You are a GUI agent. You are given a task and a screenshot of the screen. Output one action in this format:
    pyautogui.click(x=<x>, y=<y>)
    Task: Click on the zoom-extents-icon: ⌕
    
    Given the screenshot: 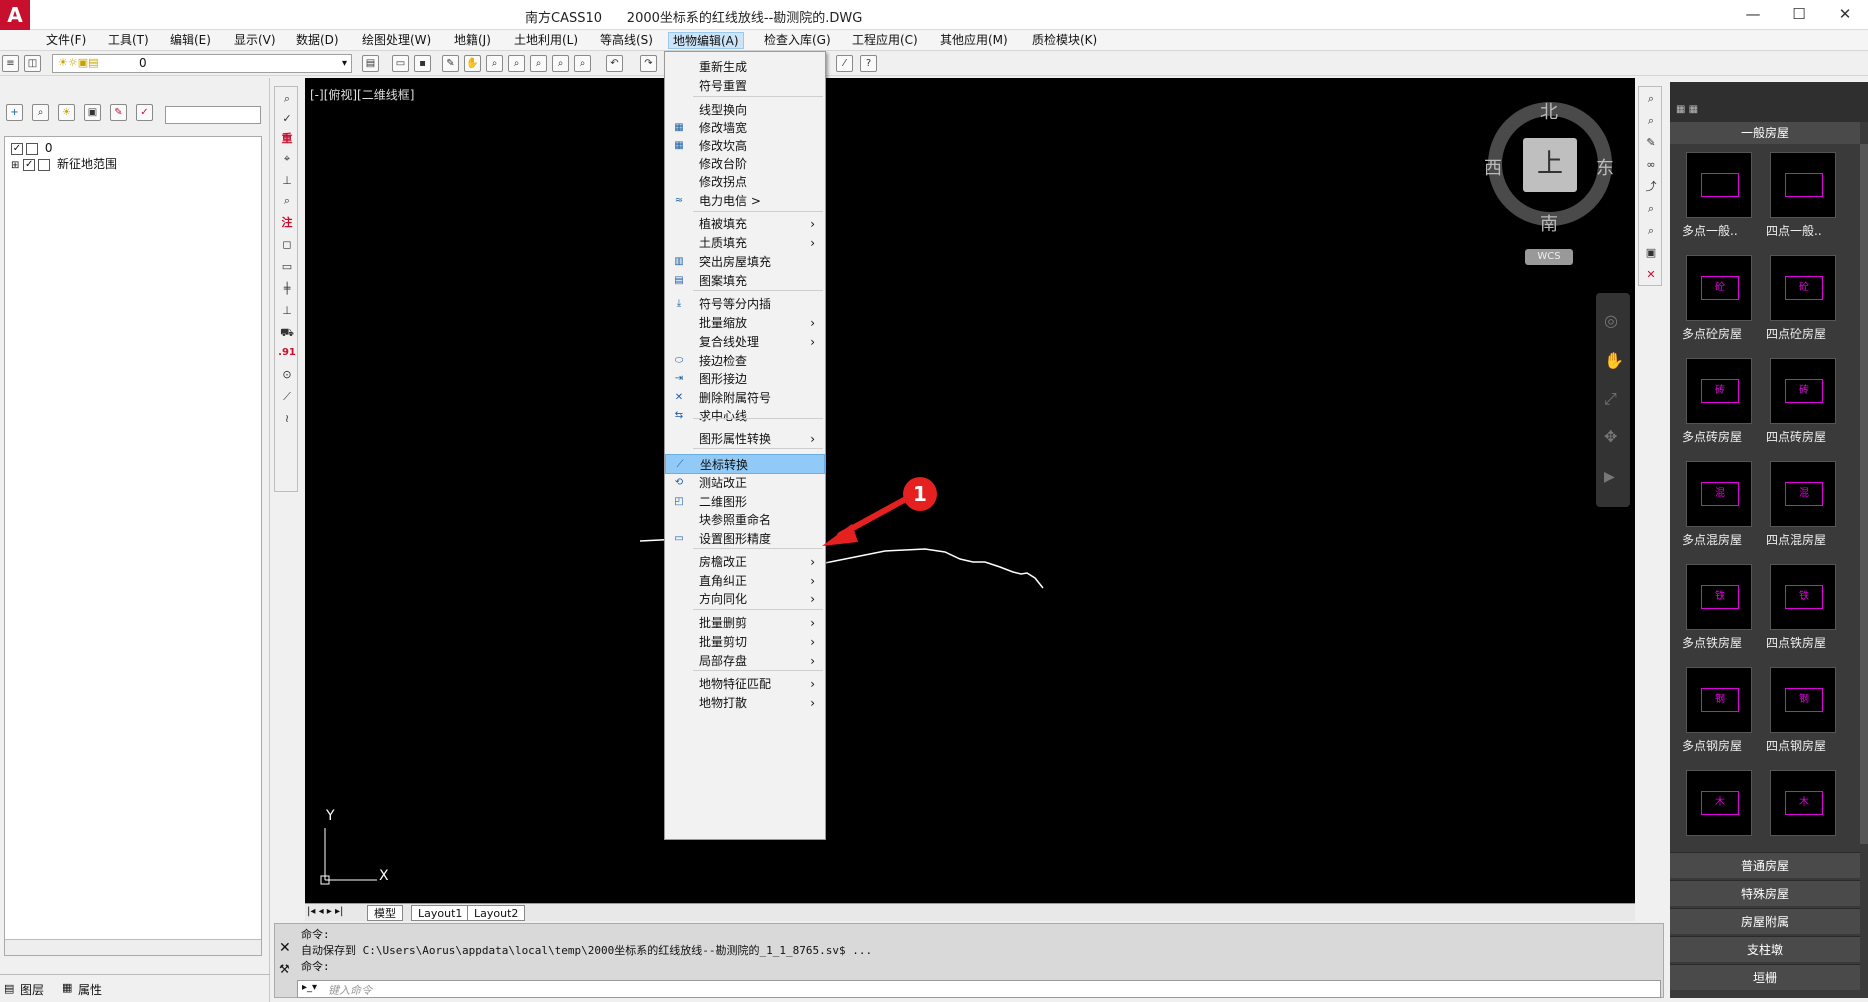 What is the action you would take?
    pyautogui.click(x=538, y=63)
    